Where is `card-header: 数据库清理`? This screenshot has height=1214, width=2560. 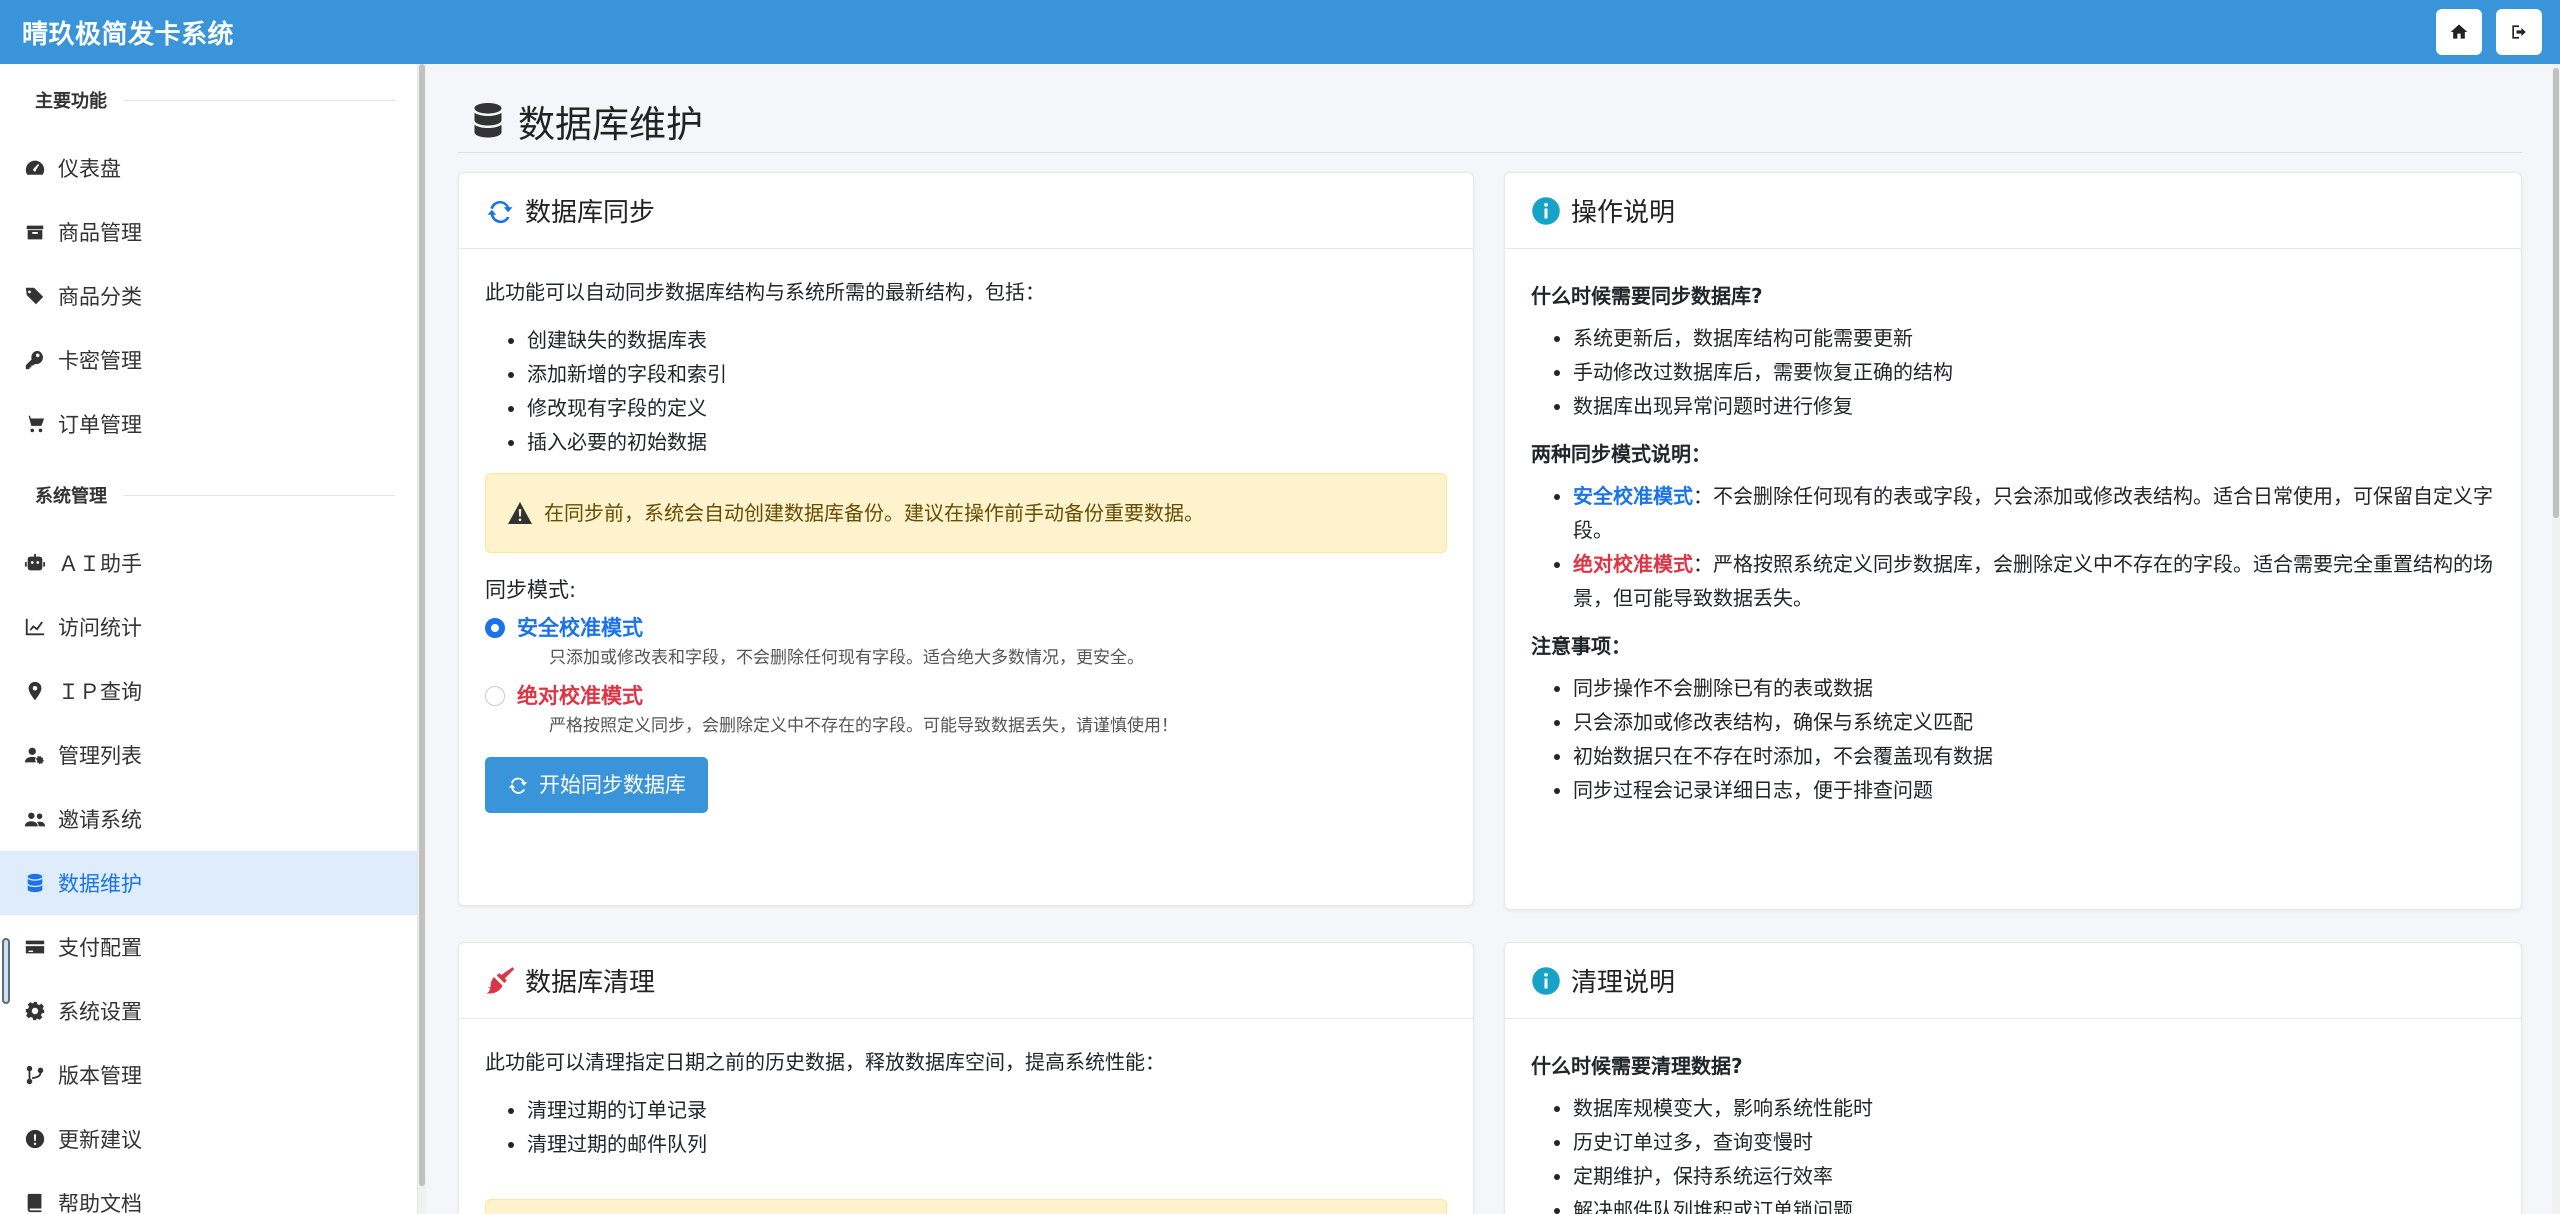 card-header: 数据库清理 is located at coordinates (966, 981).